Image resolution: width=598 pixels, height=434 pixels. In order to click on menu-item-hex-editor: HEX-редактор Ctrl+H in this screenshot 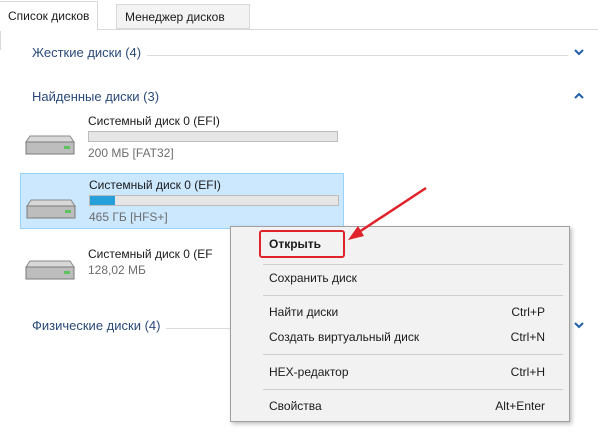, I will do `click(400, 372)`.